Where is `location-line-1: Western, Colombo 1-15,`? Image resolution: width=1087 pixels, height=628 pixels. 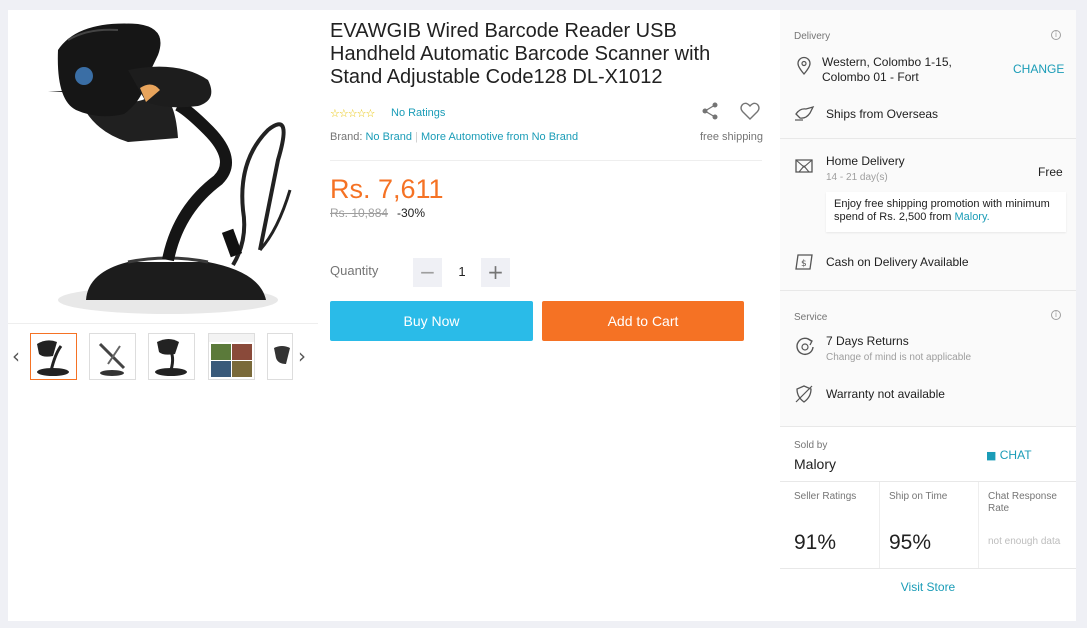 location-line-1: Western, Colombo 1-15, is located at coordinates (887, 62).